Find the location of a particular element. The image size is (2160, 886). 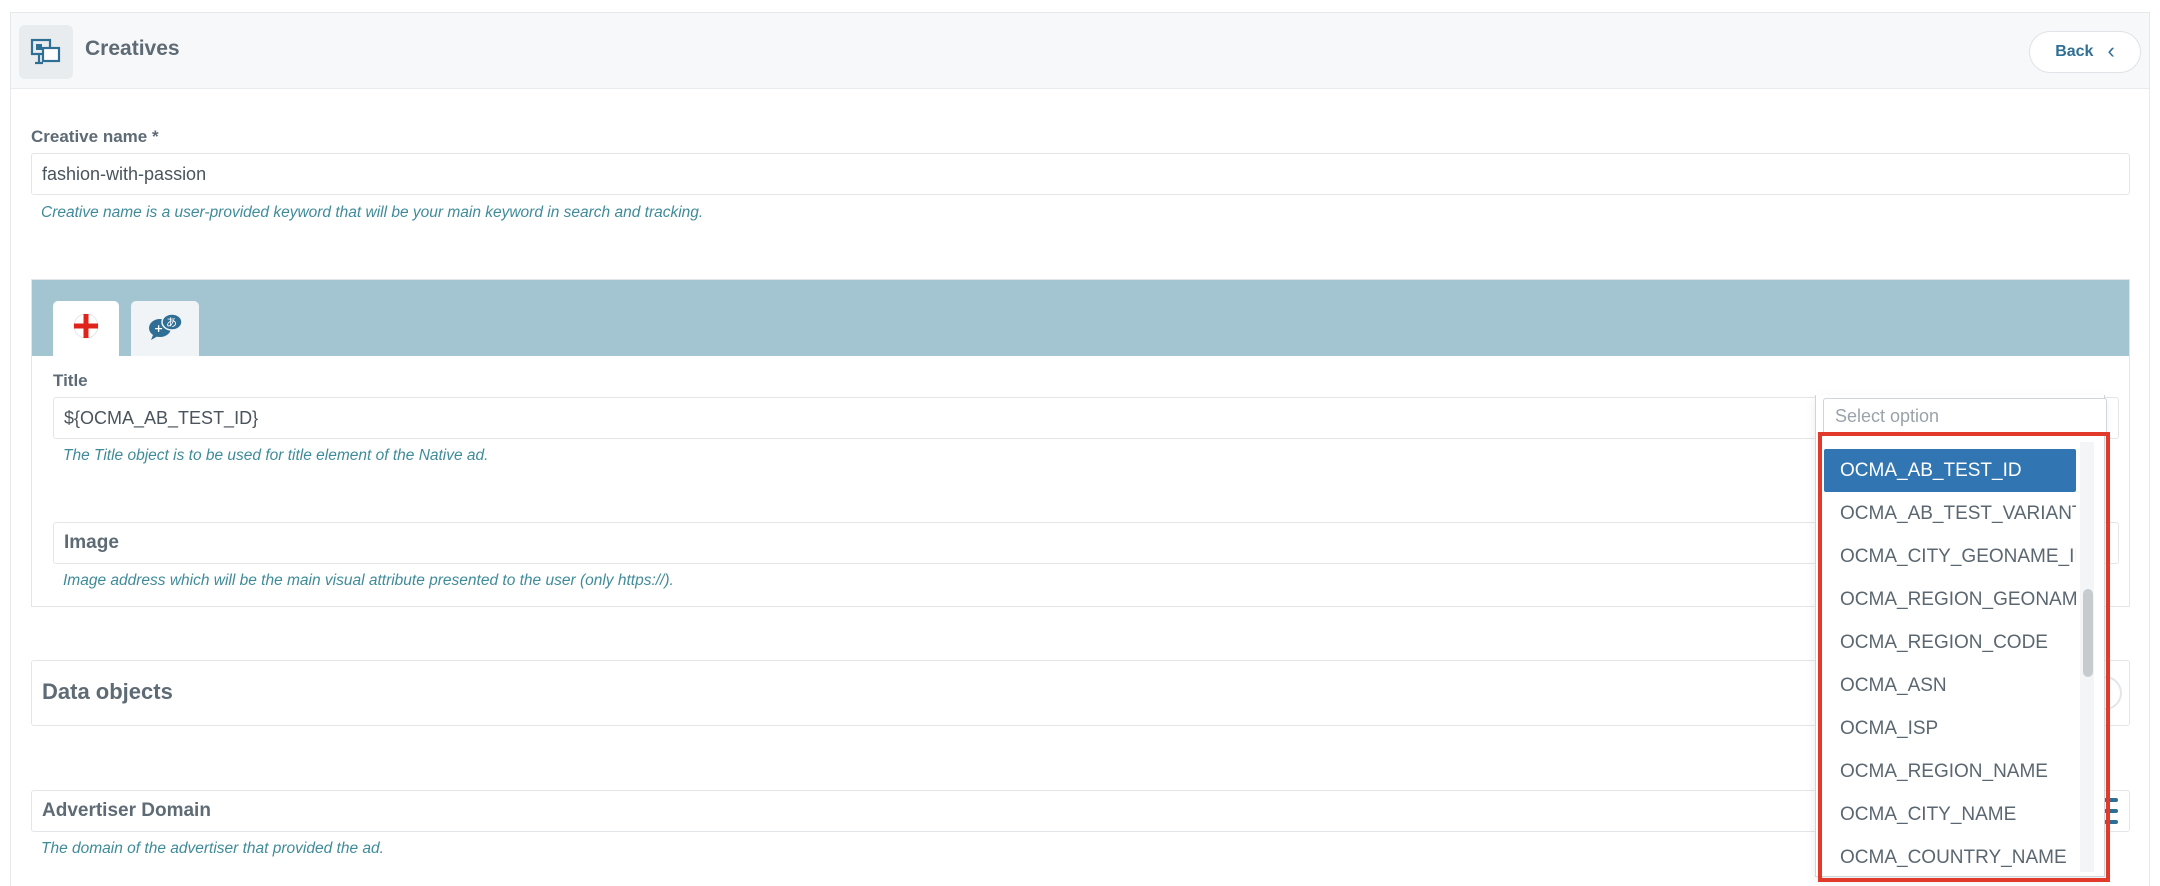

image-input: Image is located at coordinates (1086, 543).